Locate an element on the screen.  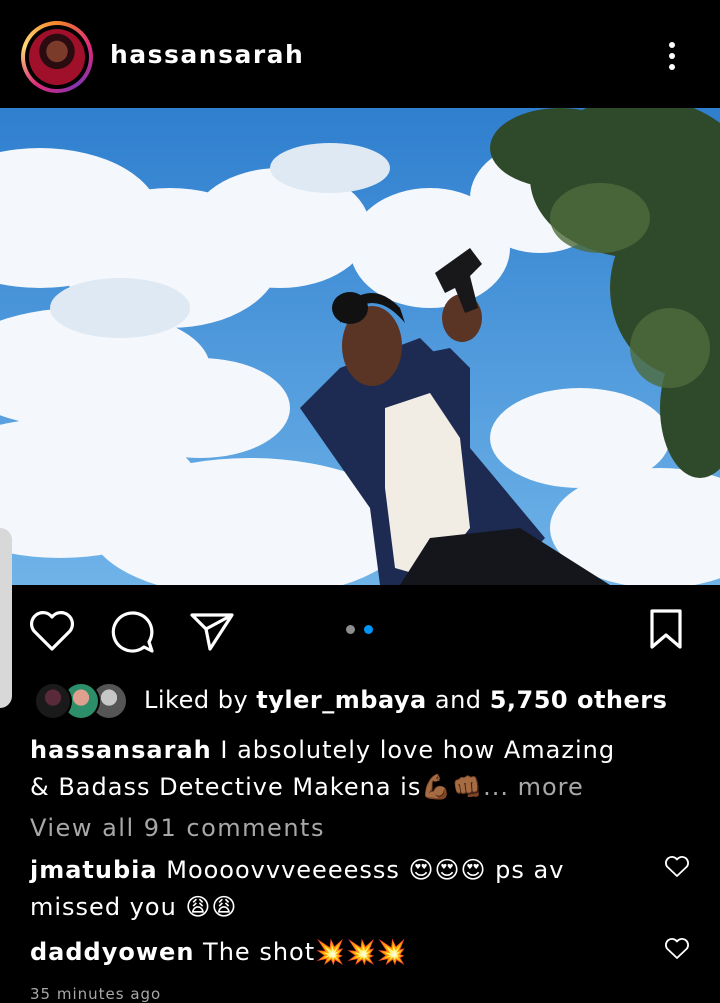
likes-text: Liked by tyler_mbaya and 5,750 others is located at coordinates (405, 700).